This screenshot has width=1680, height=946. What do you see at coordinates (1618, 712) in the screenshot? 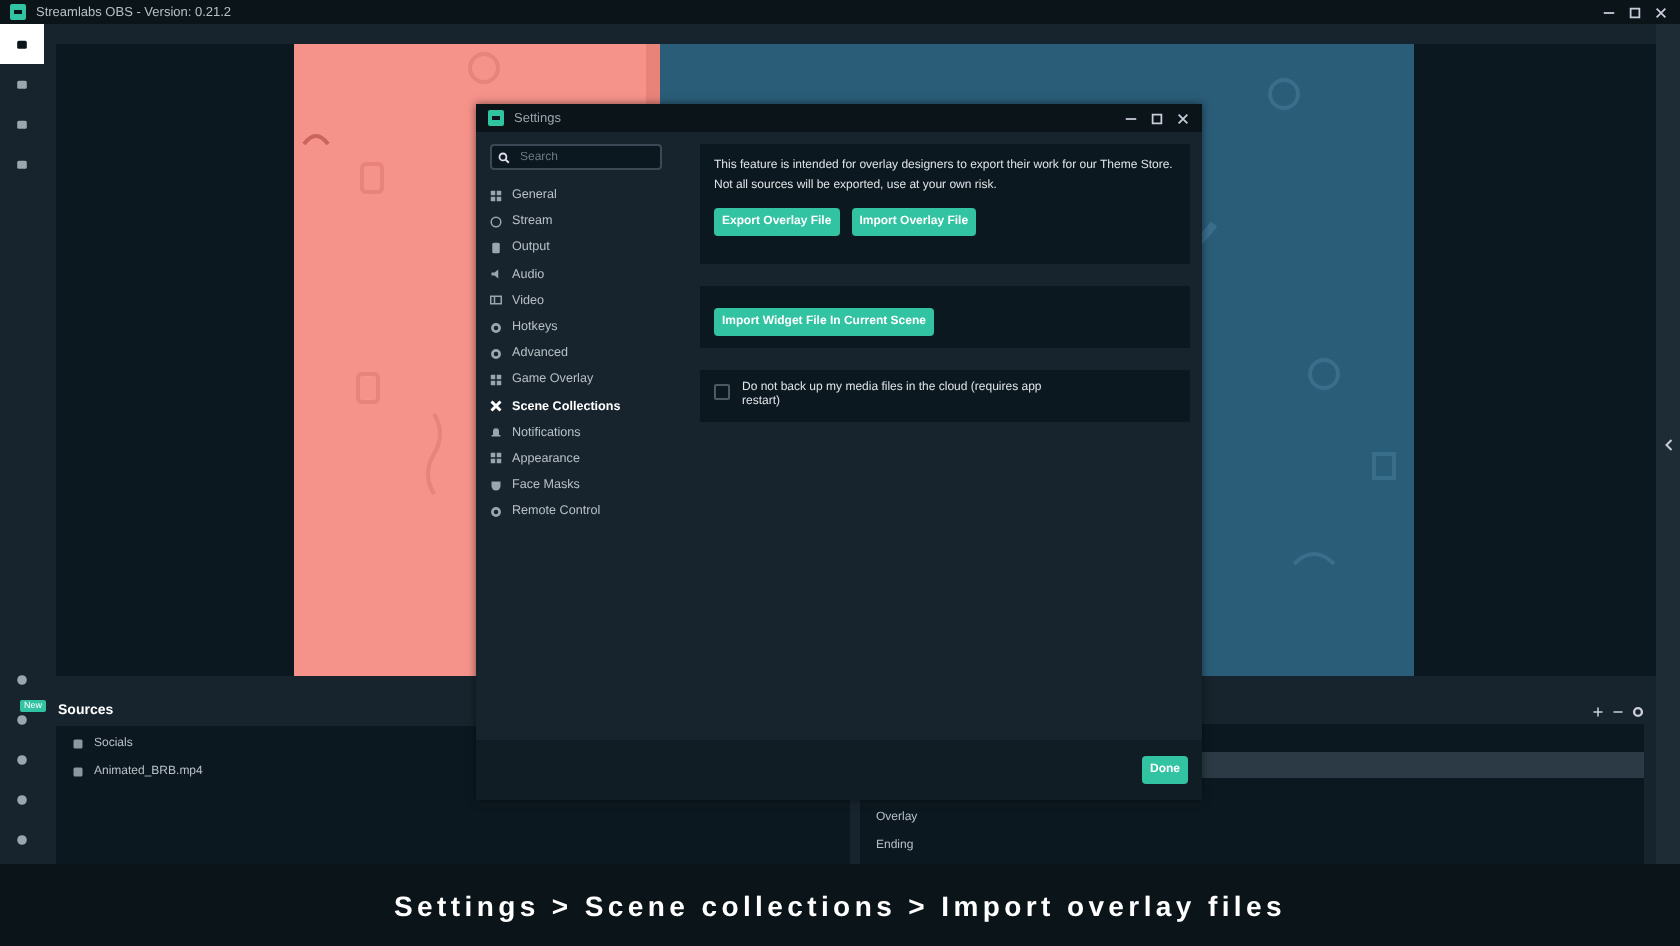
I see `remove-icon` at bounding box center [1618, 712].